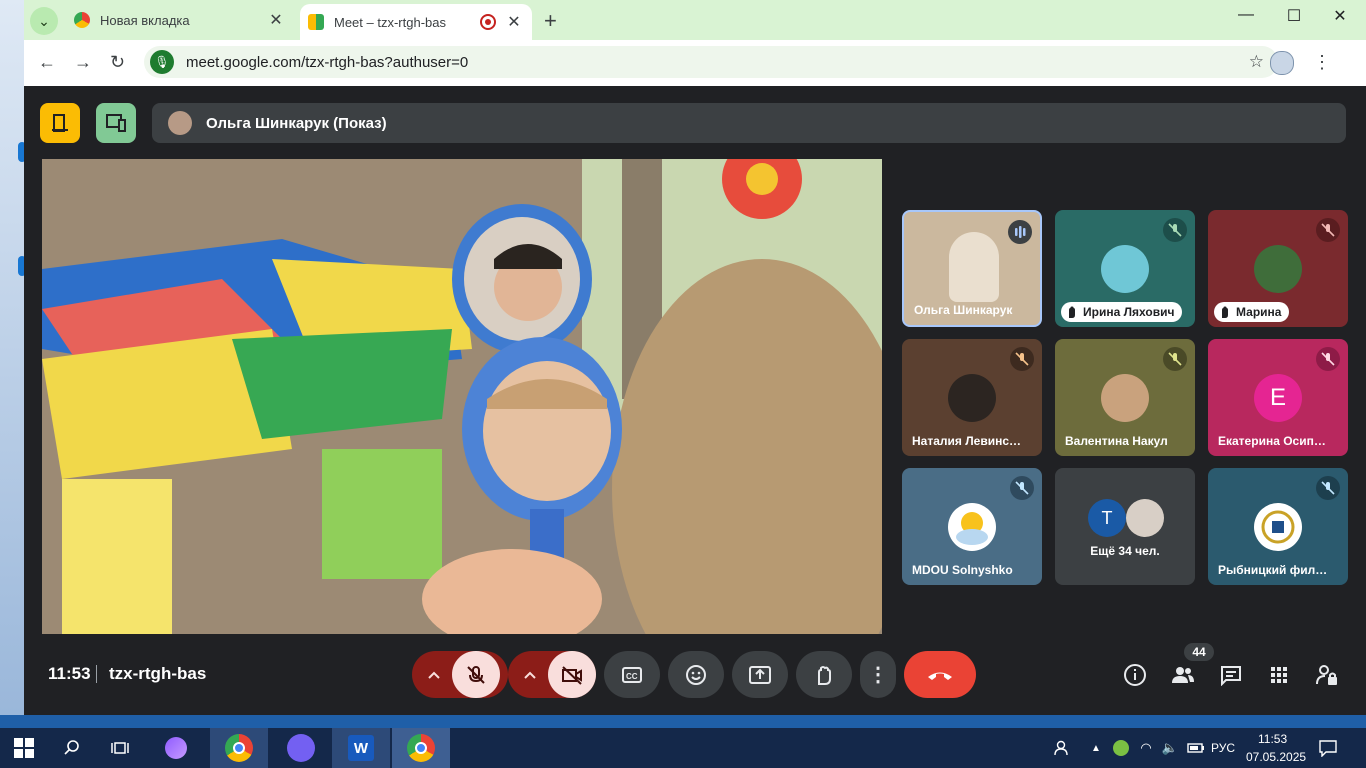 The height and width of the screenshot is (768, 1366). What do you see at coordinates (683, 748) in the screenshot?
I see `taskbar: W ▲ ◠ 🔈 РУС 11:53 07.05.2025` at bounding box center [683, 748].